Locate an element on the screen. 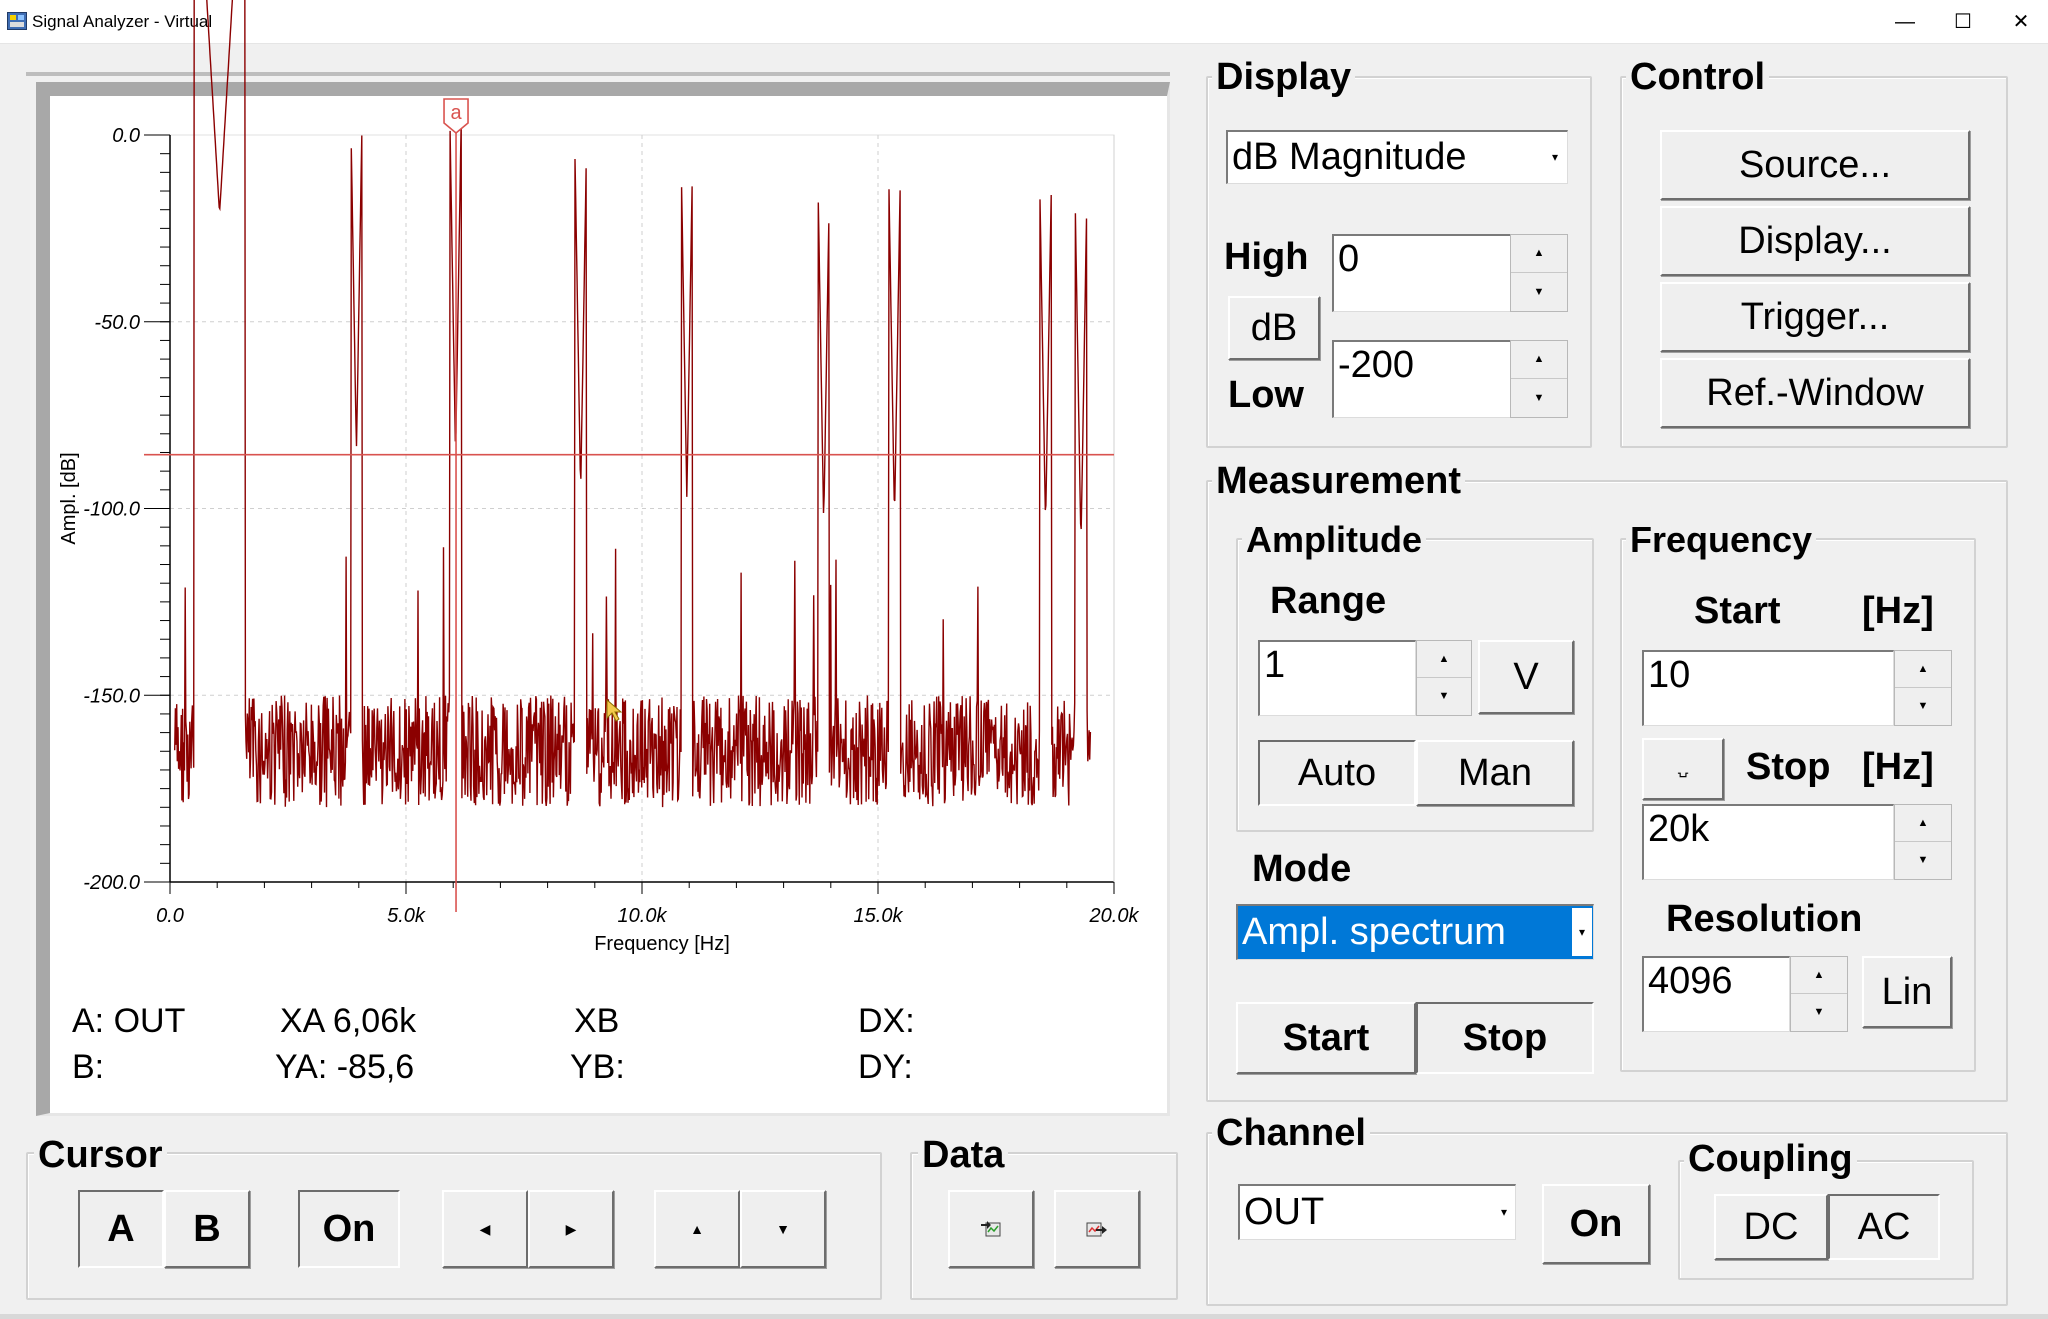 The height and width of the screenshot is (1319, 2048). range-spinner: ▲ ▼ is located at coordinates (1444, 678).